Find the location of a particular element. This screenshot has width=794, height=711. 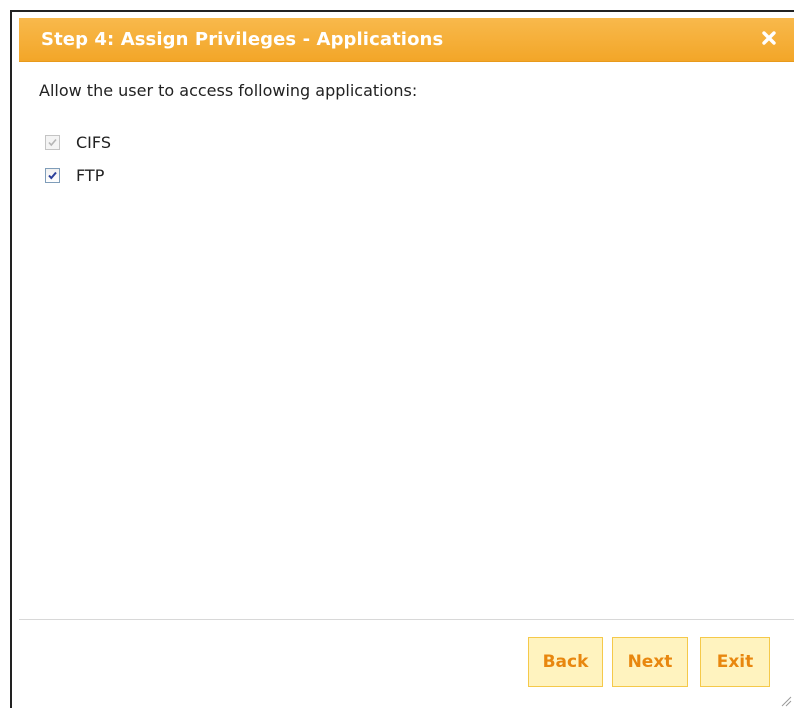

back-button: Back is located at coordinates (565, 662).